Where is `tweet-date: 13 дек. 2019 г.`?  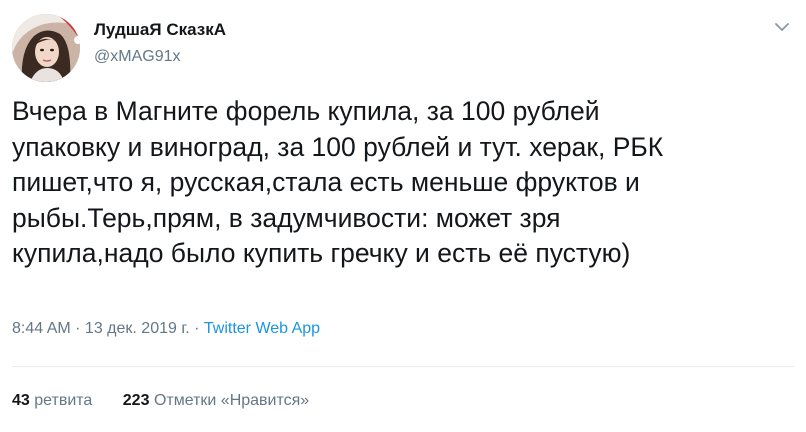
tweet-date: 13 дек. 2019 г. is located at coordinates (137, 328).